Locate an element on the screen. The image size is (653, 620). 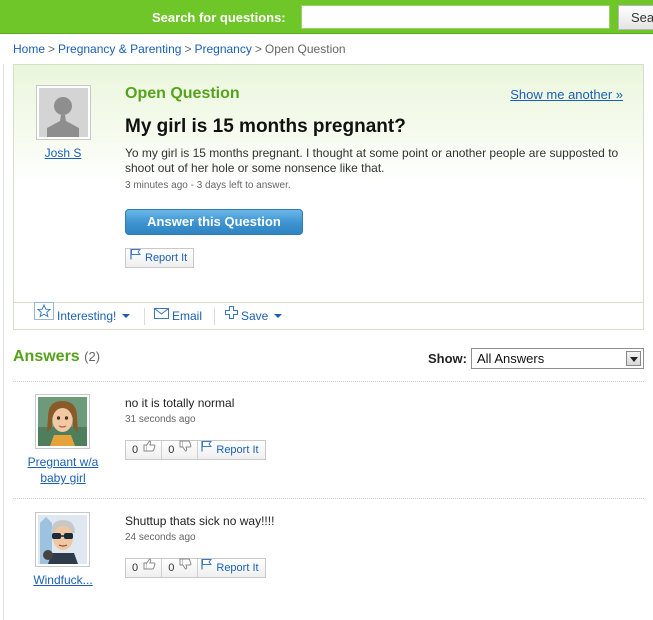
top-search-bar: Search for questions: Sea is located at coordinates (326, 17).